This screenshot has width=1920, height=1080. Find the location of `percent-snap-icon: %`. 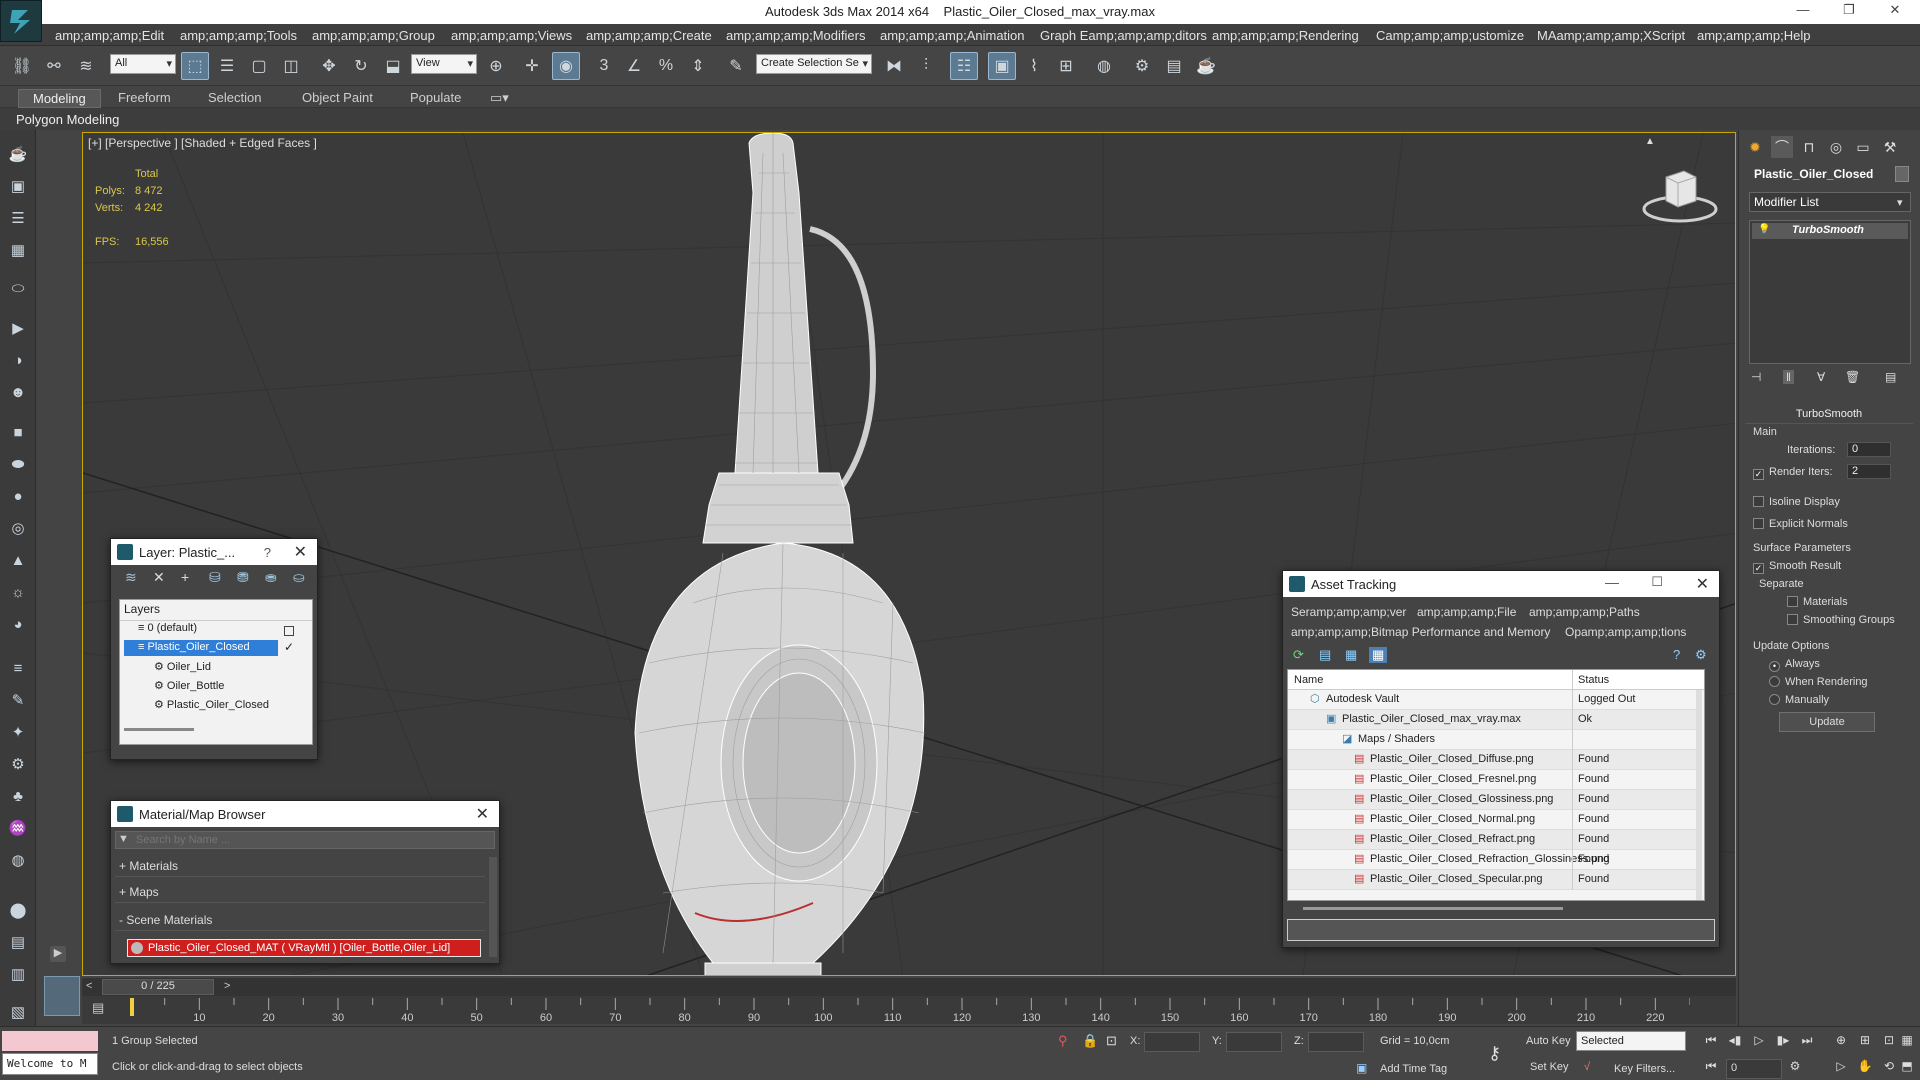

percent-snap-icon: % is located at coordinates (666, 66).